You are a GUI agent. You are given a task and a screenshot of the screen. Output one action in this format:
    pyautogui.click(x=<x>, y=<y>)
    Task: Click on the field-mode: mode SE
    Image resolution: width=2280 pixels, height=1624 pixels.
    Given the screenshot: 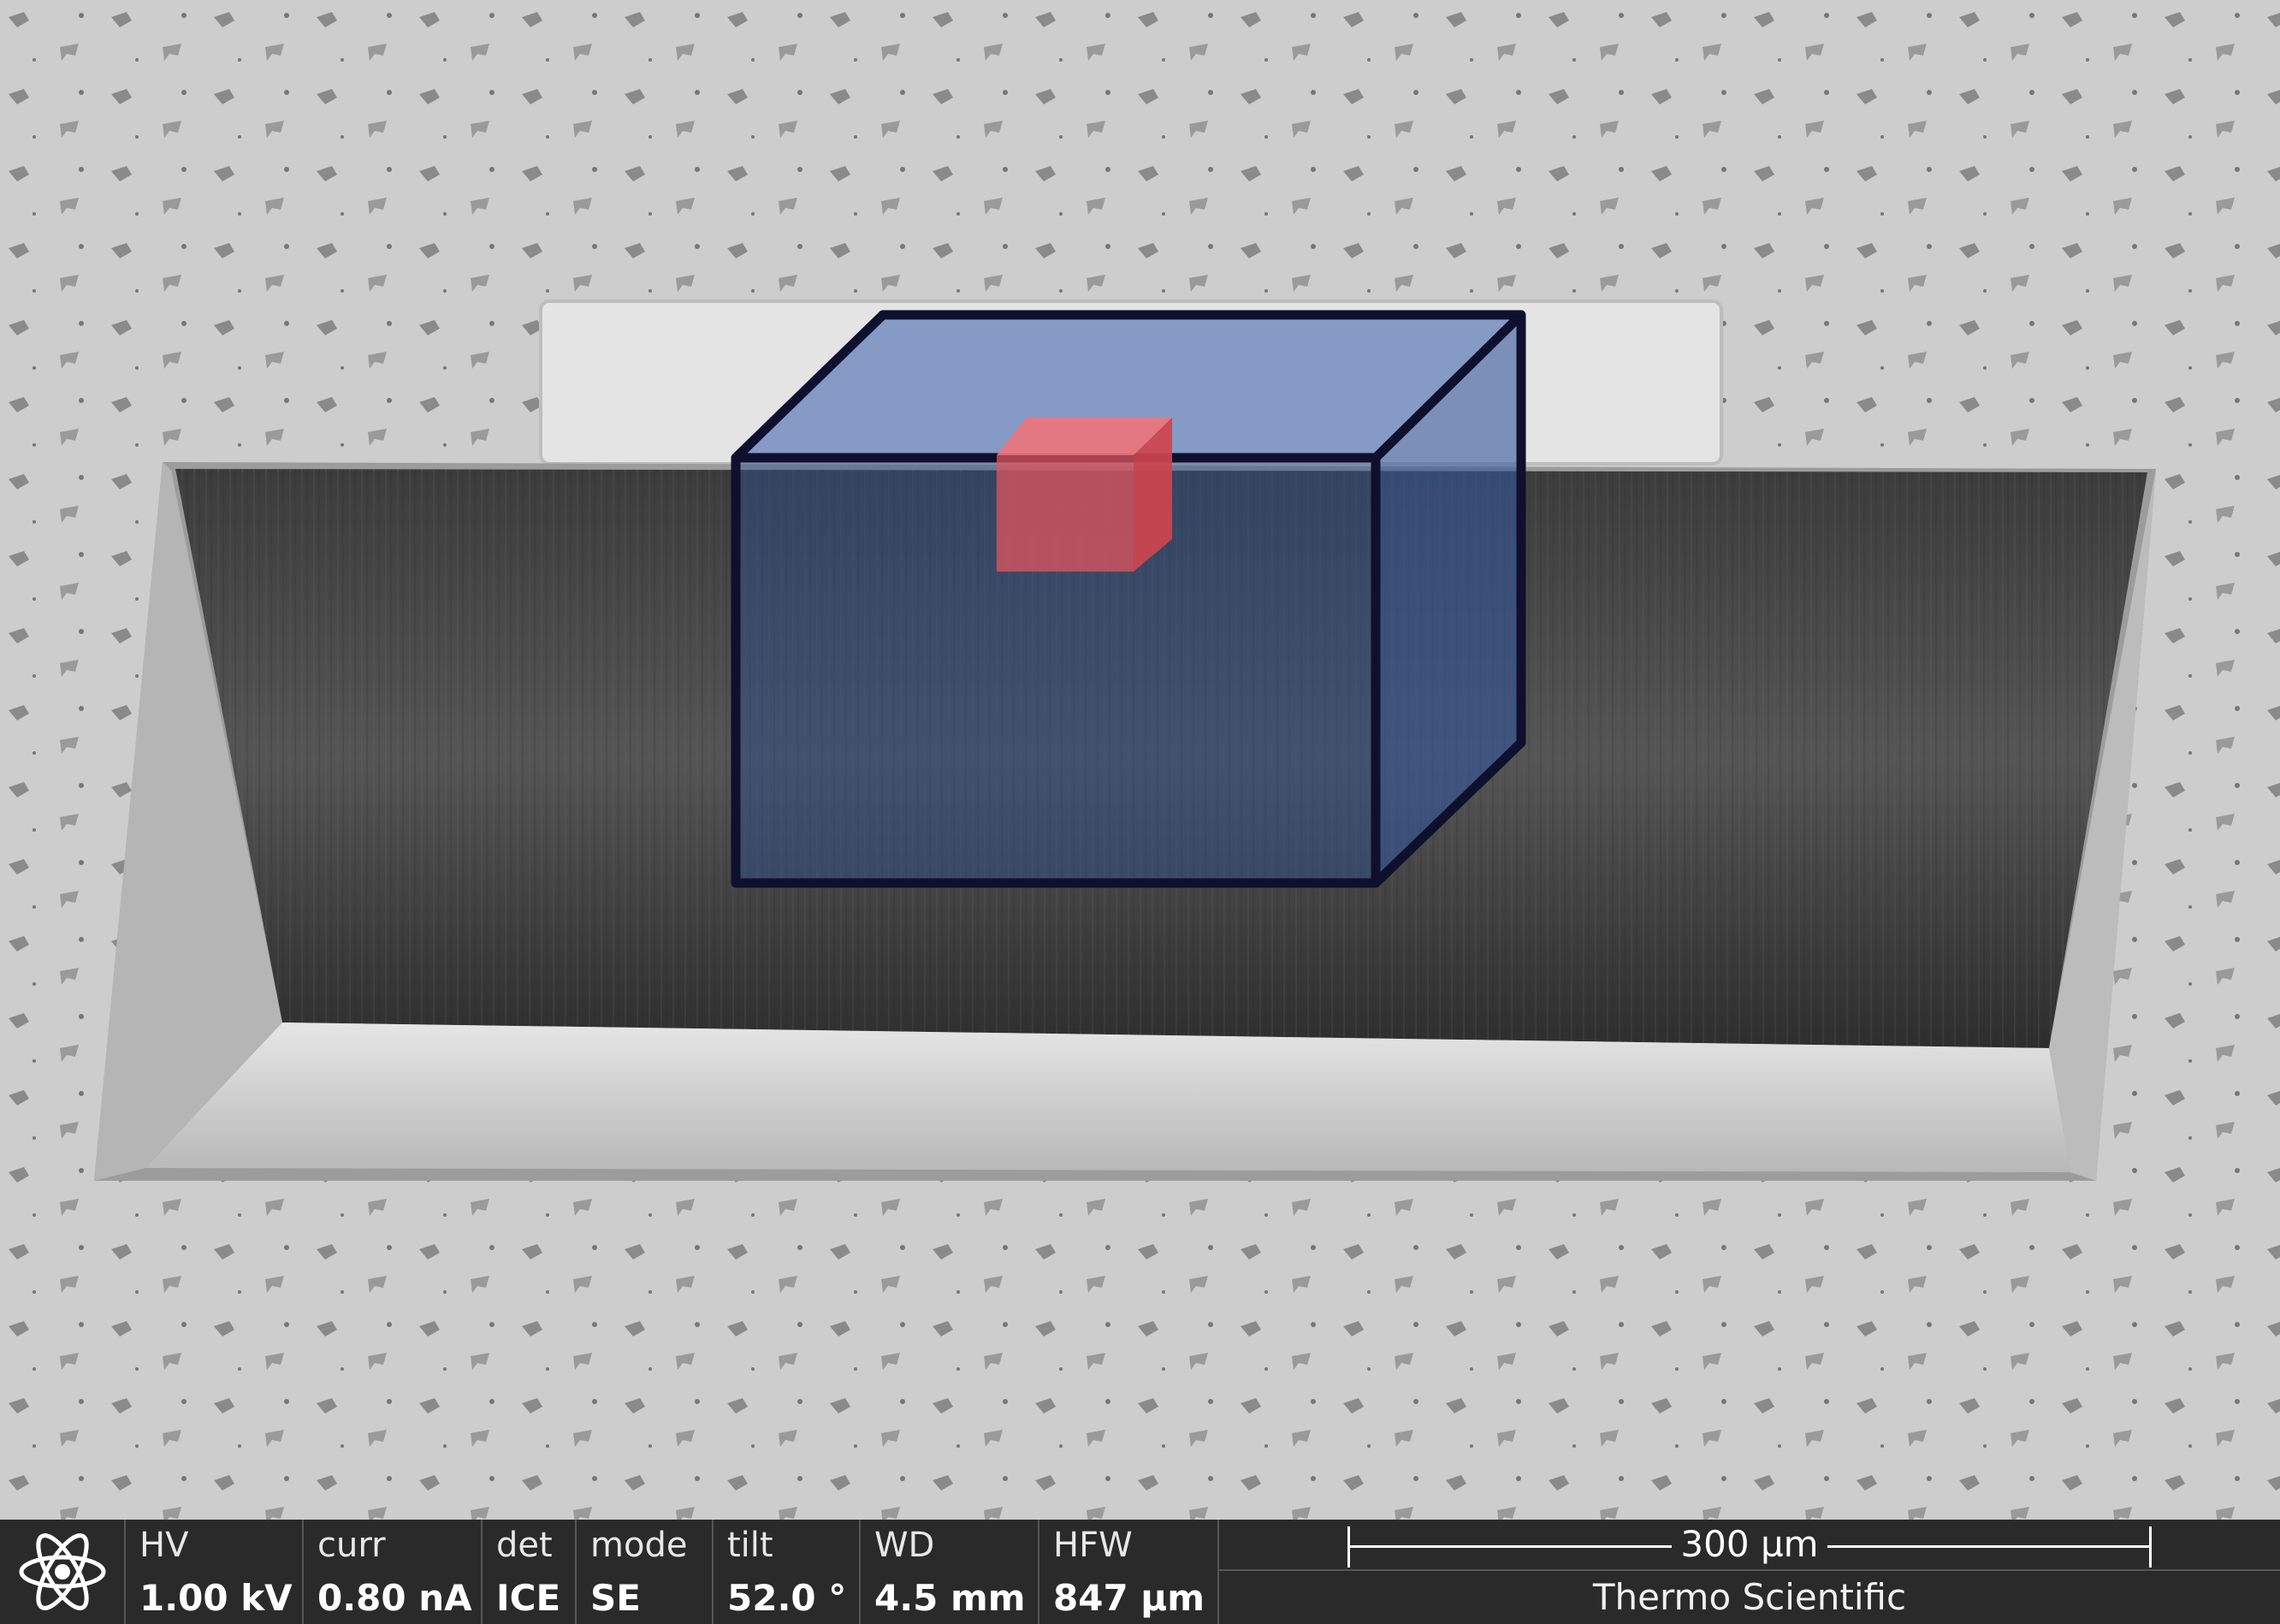 What is the action you would take?
    pyautogui.click(x=645, y=1572)
    